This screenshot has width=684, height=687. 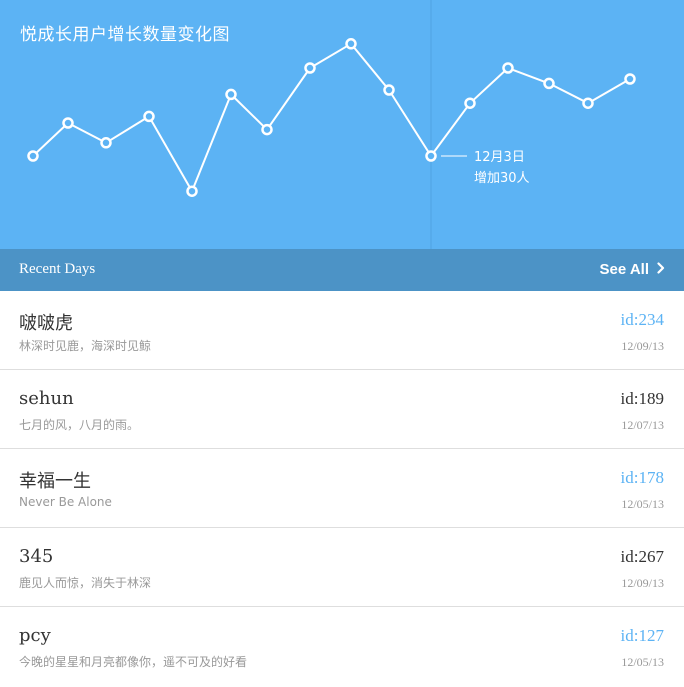 I want to click on item-name: 啵啵虎, so click(x=46, y=323).